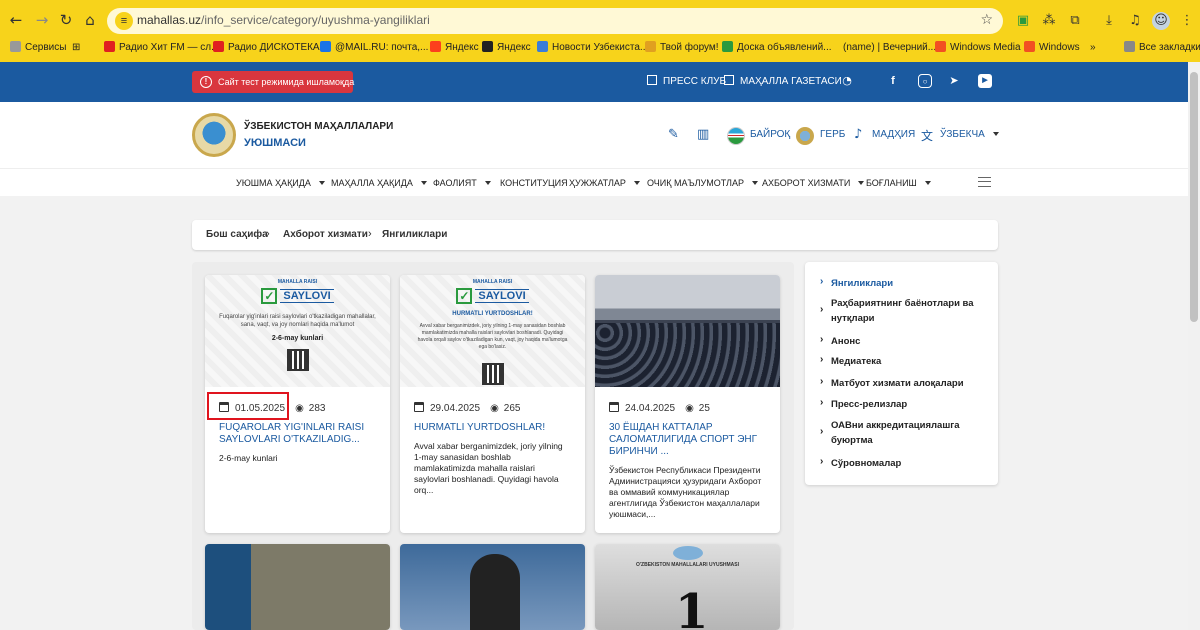 The height and width of the screenshot is (630, 1200). I want to click on nav-item: МАҲАЛЛА ҲАҚИДА, so click(379, 183).